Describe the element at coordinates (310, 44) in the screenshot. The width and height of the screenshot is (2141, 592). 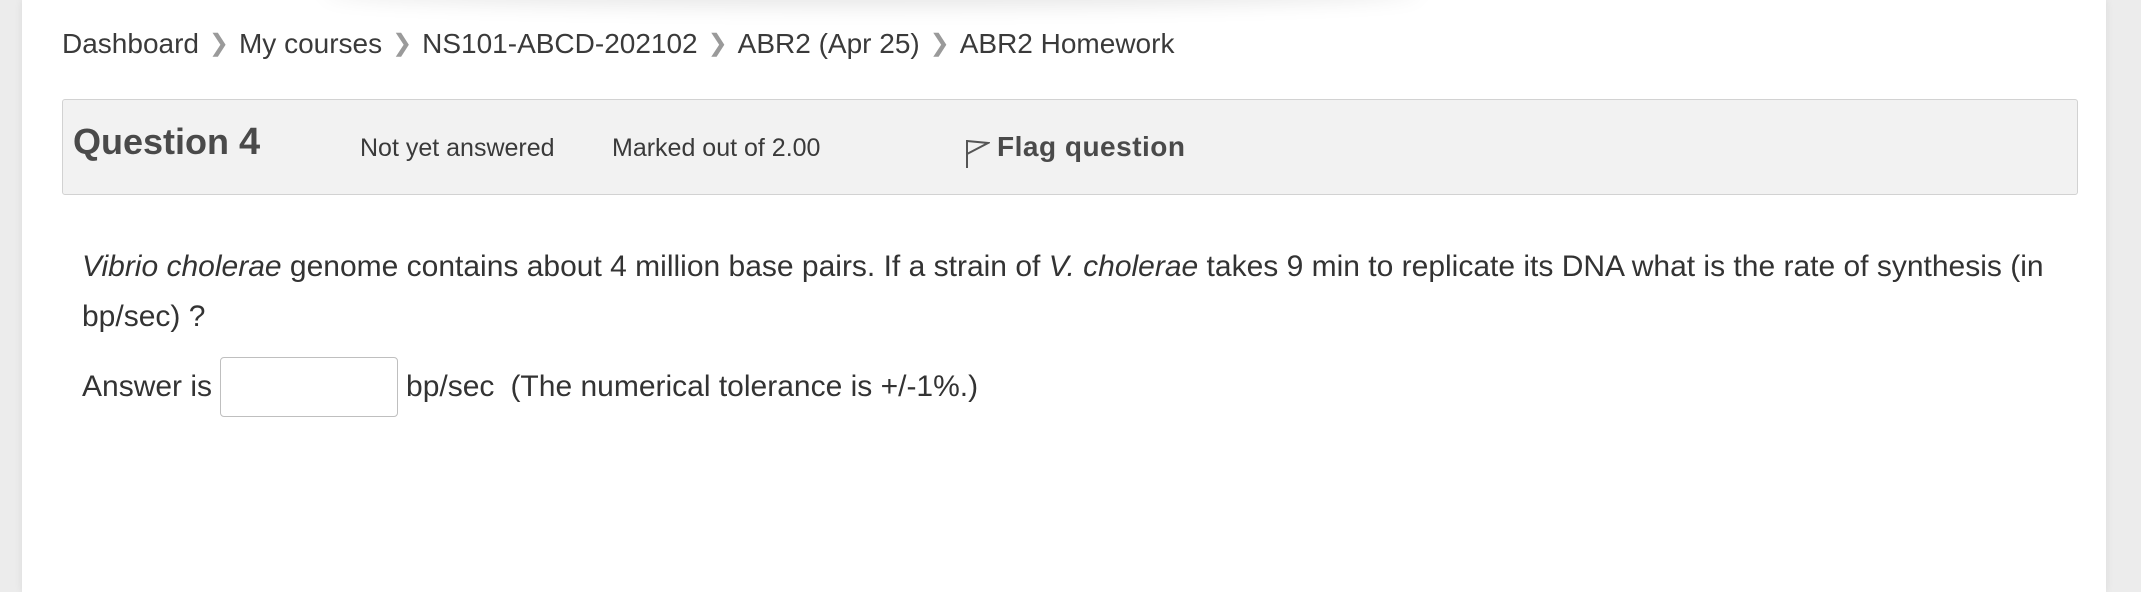
I see `breadcrumb-my-courses: My courses` at that location.